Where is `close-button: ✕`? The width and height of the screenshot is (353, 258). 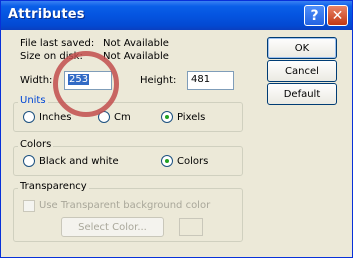 close-button: ✕ is located at coordinates (337, 15).